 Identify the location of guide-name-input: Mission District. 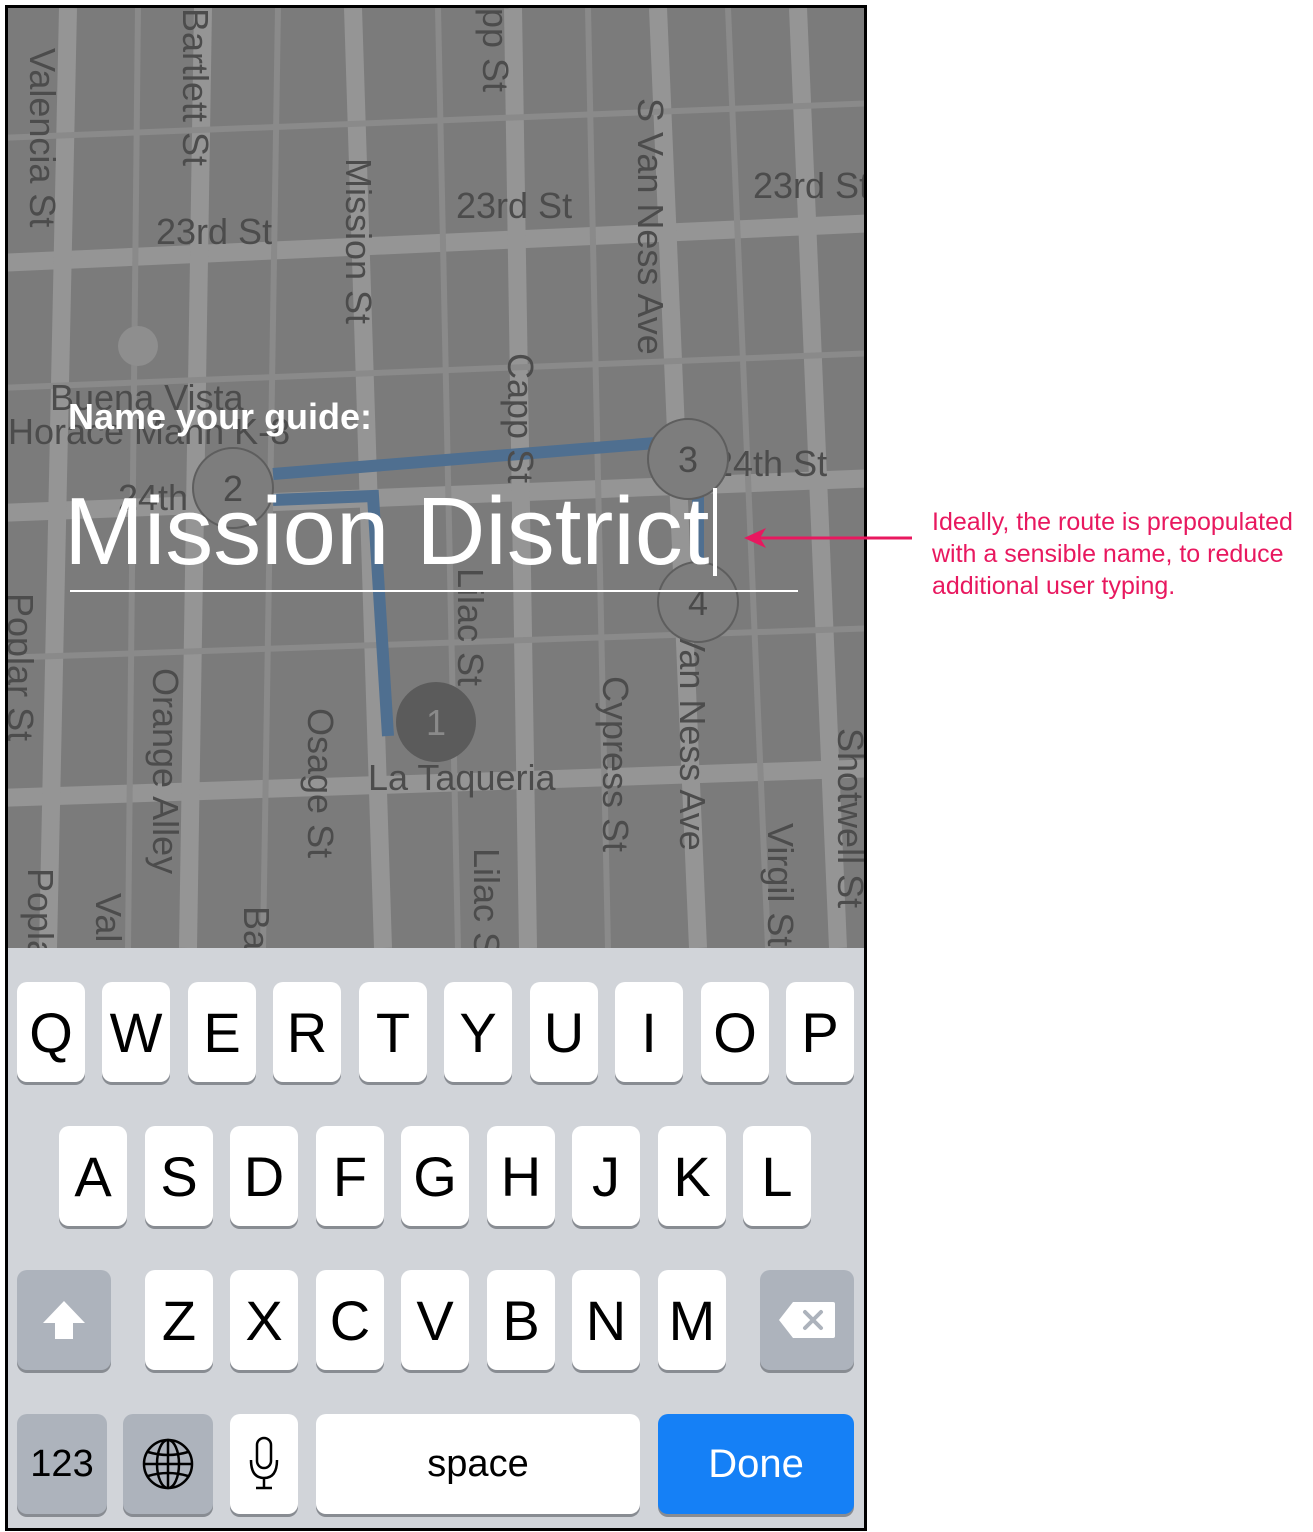
(434, 532).